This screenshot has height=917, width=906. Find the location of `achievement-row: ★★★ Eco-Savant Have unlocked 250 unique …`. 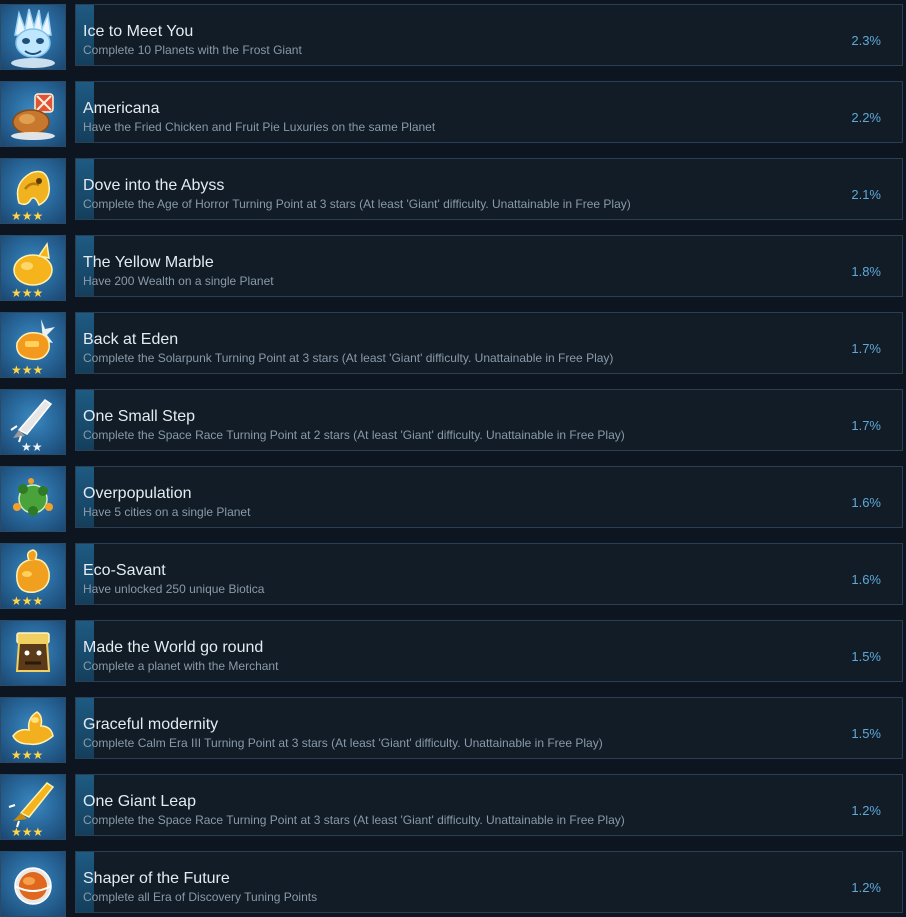

achievement-row: ★★★ Eco-Savant Have unlocked 250 unique … is located at coordinates (453, 576).